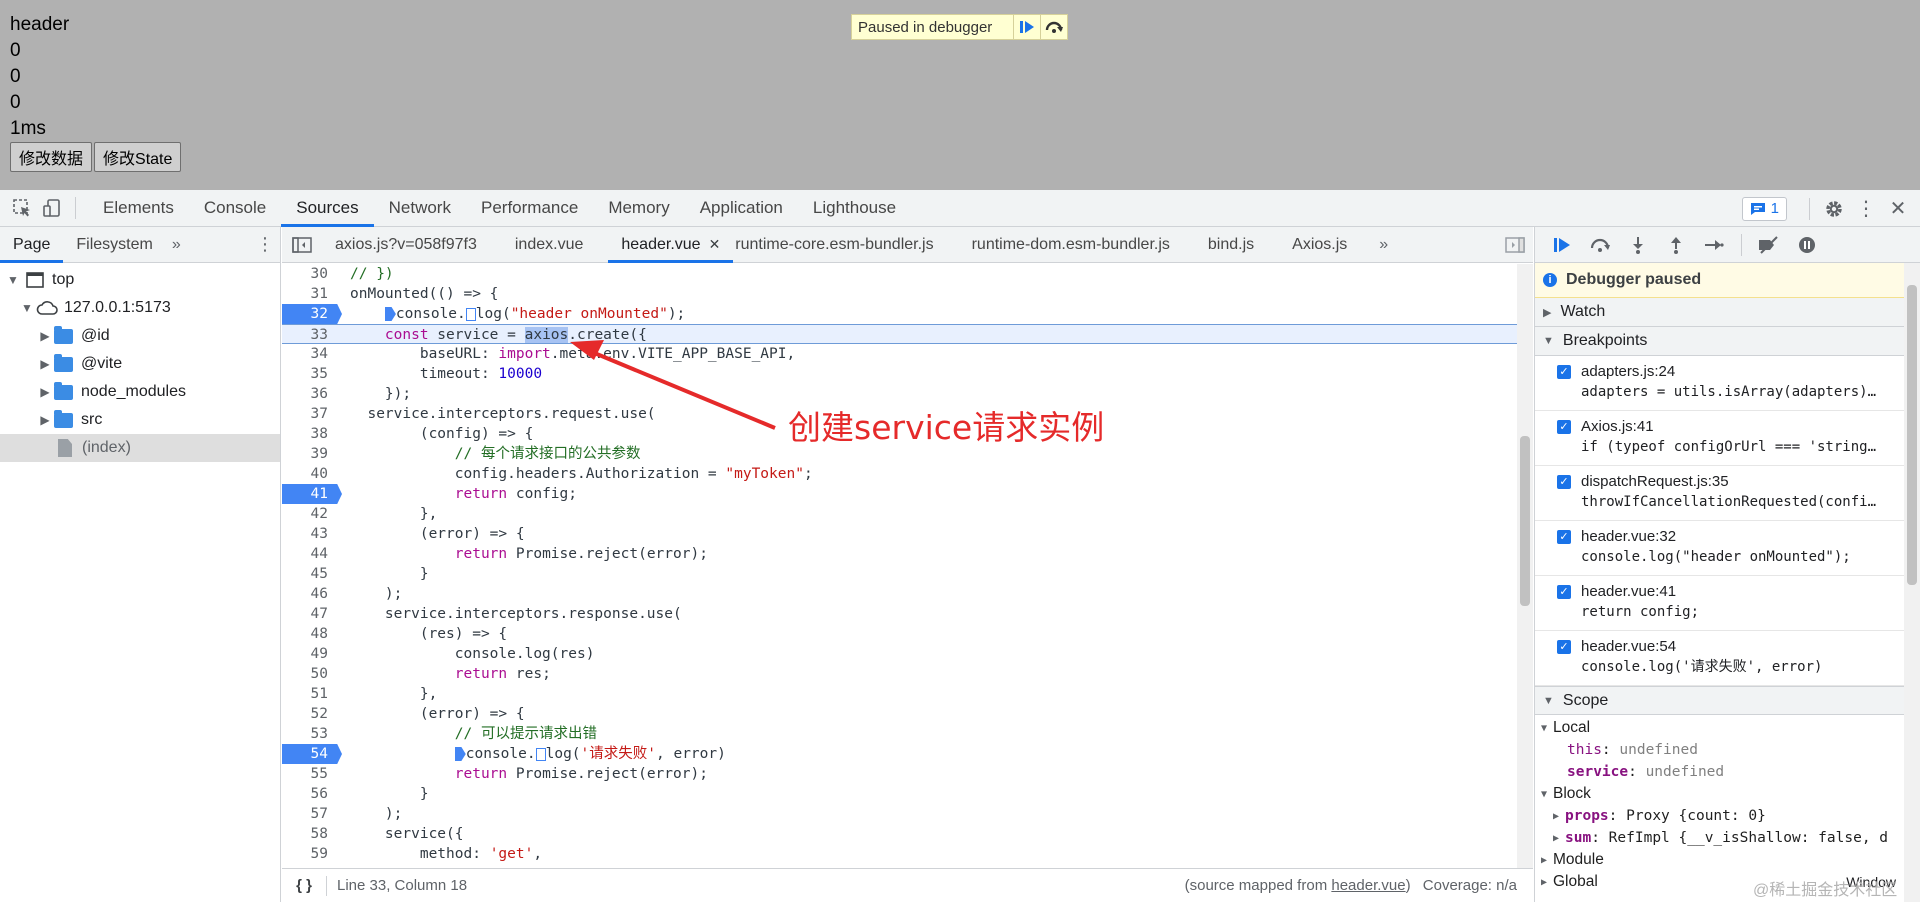  I want to click on nav-more-tabs-button: », so click(176, 245).